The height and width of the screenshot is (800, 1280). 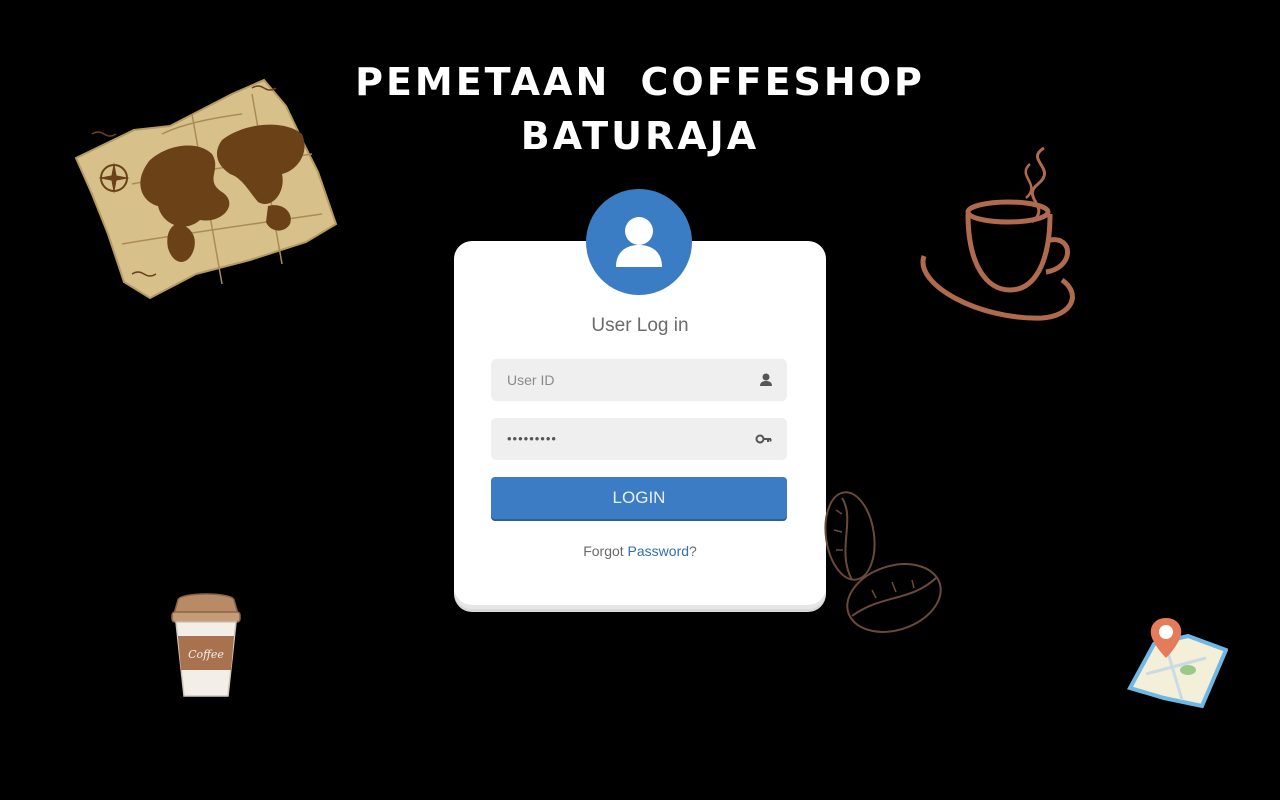 I want to click on takeaway-coffee-cup-illustration: Coffee, so click(x=206, y=645).